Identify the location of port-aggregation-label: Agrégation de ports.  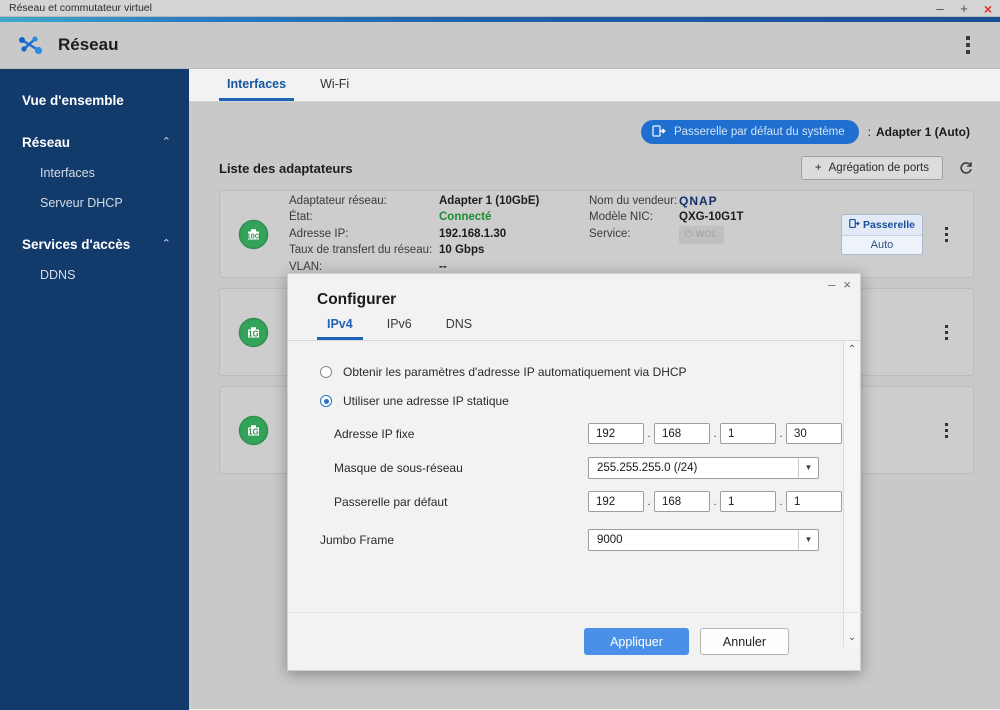
(878, 168).